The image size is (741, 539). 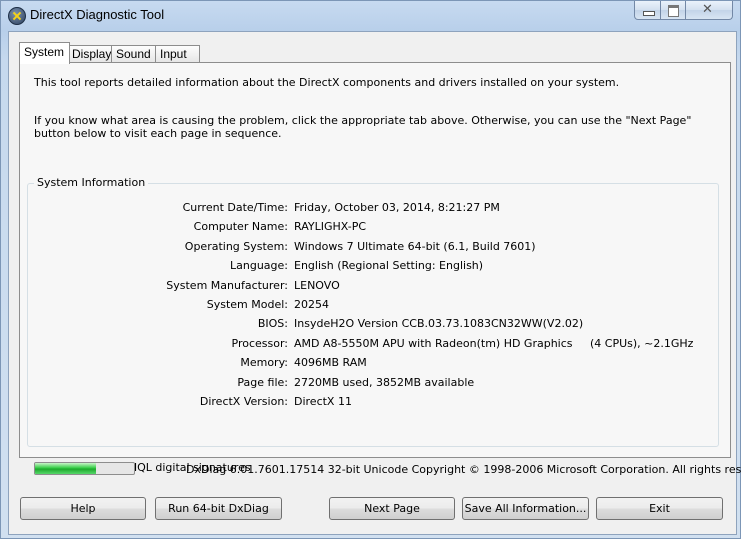 What do you see at coordinates (243, 401) in the screenshot?
I see `info-label-text: DirectX Version:` at bounding box center [243, 401].